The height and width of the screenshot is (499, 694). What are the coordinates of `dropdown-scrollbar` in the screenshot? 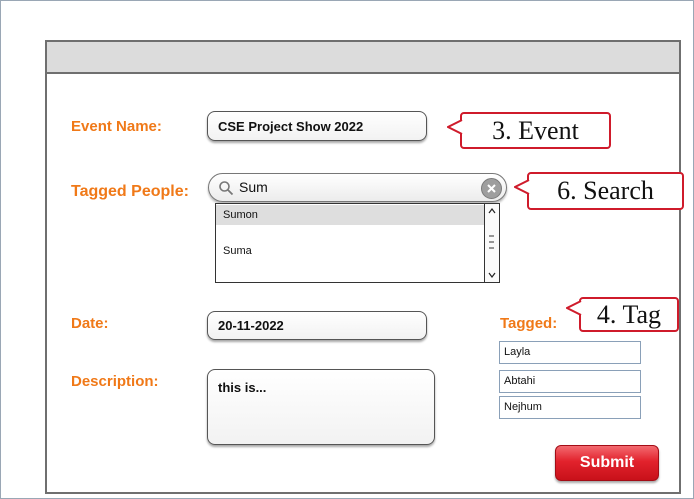 It's located at (491, 243).